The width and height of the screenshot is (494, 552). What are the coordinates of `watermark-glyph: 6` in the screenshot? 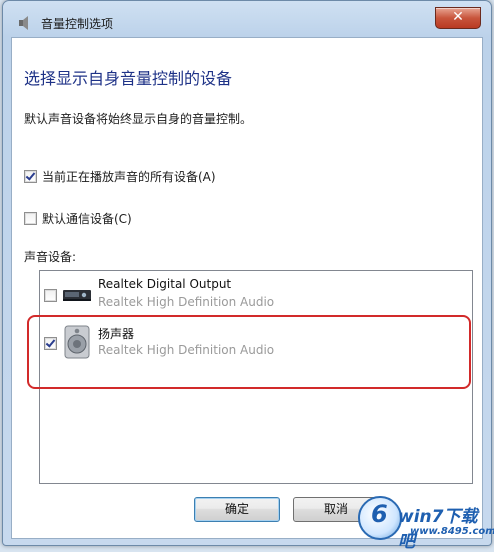 It's located at (379, 514).